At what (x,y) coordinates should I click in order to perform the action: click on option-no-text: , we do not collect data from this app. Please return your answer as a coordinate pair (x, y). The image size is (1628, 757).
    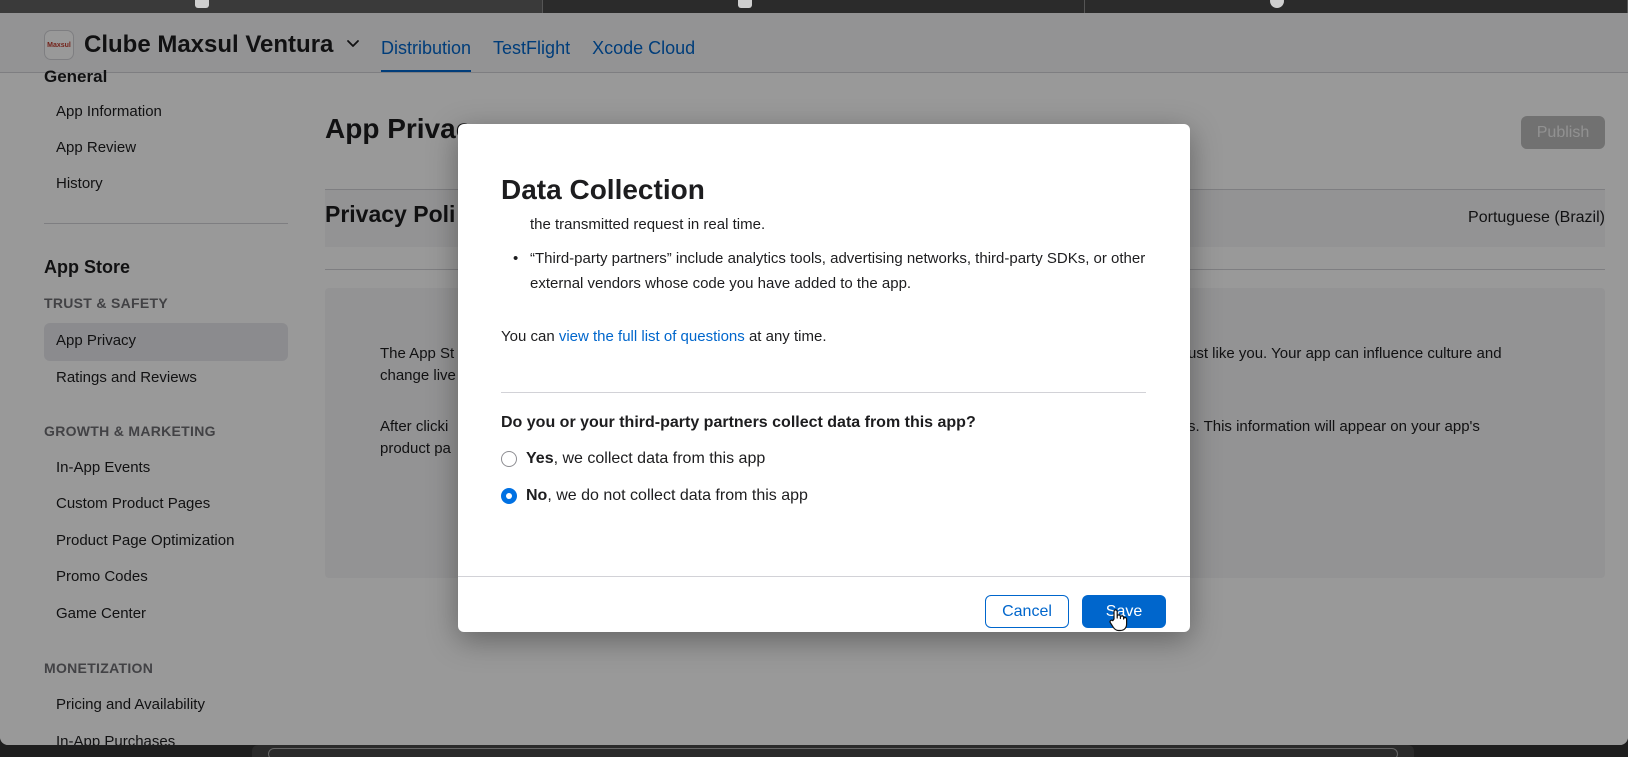
    Looking at the image, I should click on (677, 495).